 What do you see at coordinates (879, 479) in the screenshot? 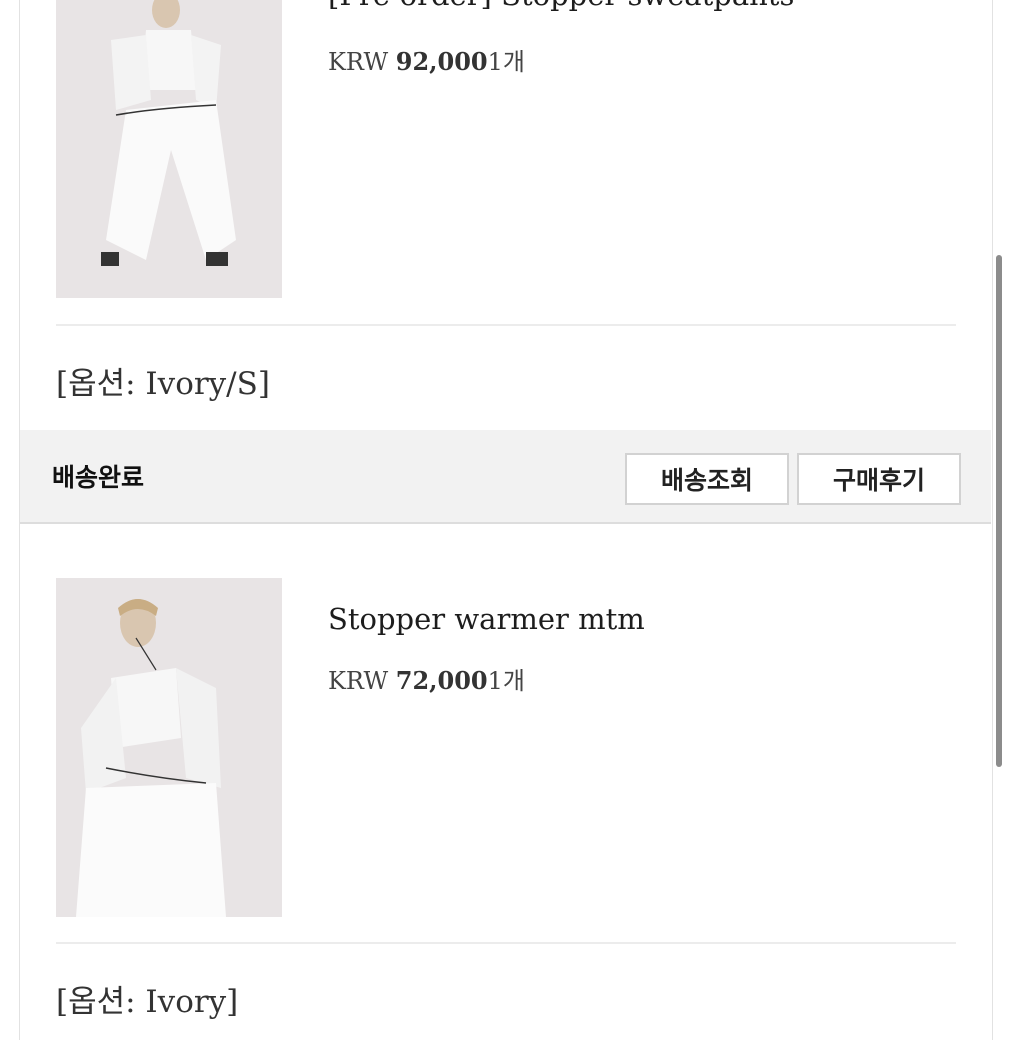
I see `write-review-button: 구매후기` at bounding box center [879, 479].